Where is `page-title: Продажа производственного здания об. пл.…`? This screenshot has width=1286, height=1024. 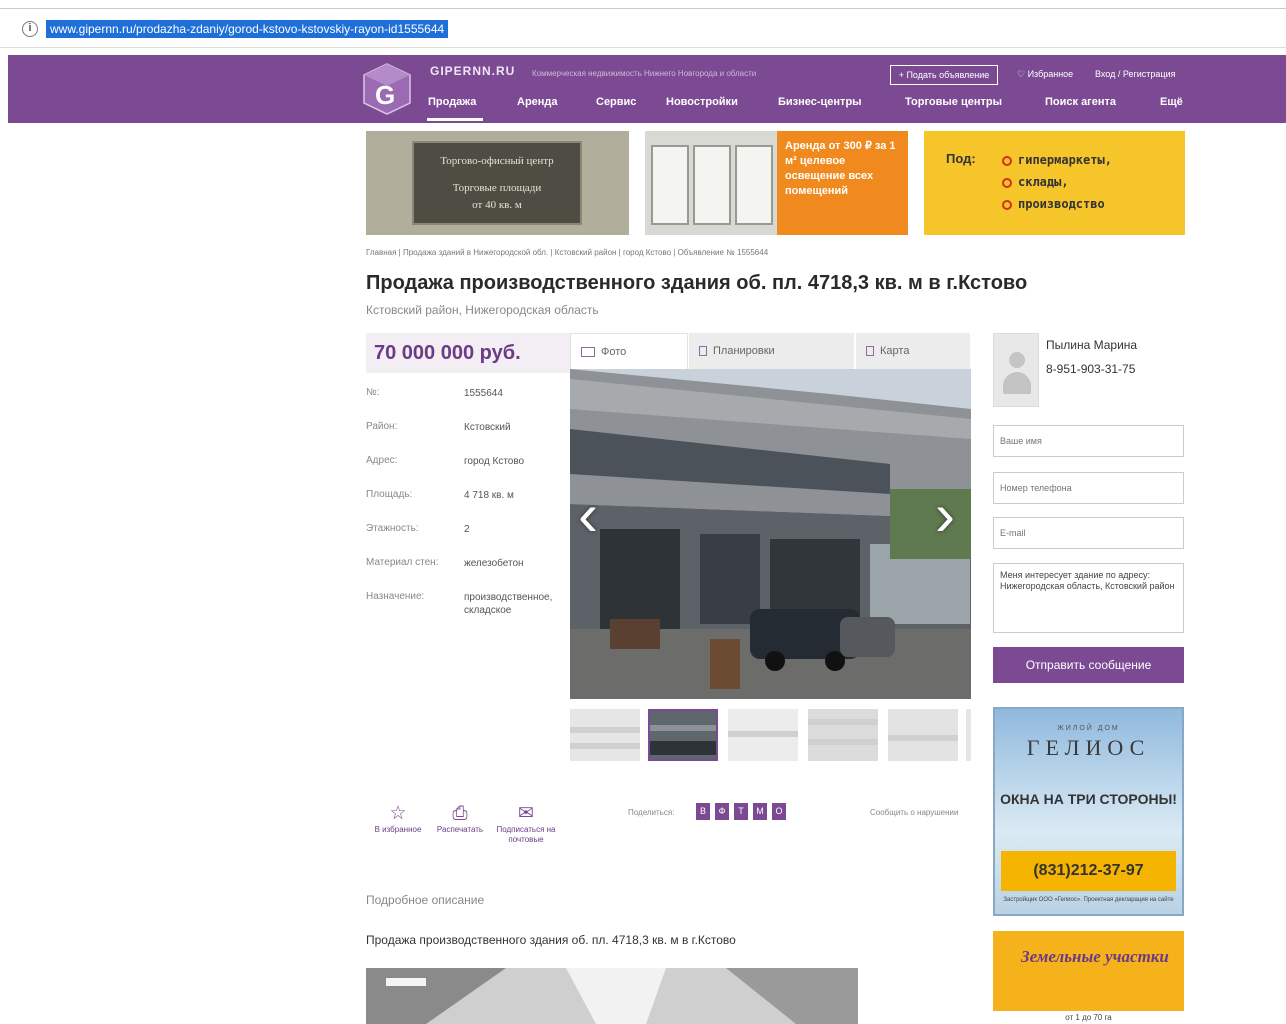 page-title: Продажа производственного здания об. пл.… is located at coordinates (697, 283).